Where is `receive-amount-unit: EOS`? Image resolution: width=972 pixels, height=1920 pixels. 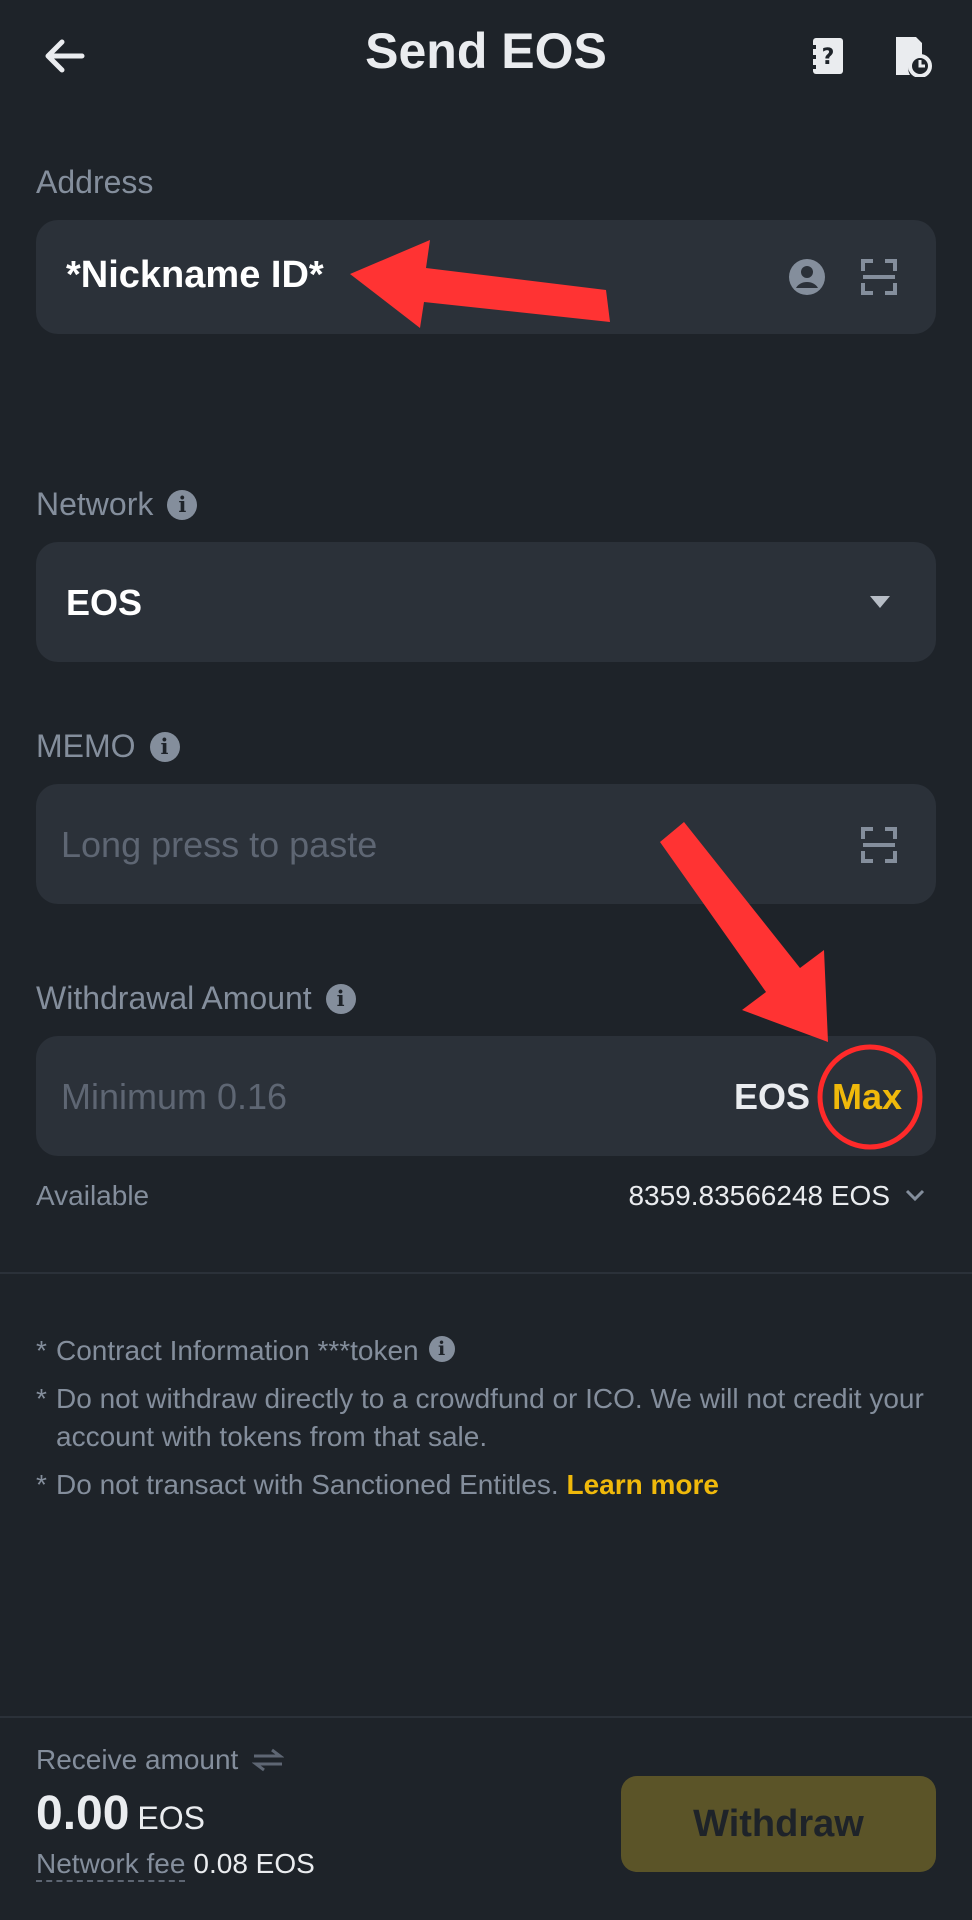 receive-amount-unit: EOS is located at coordinates (171, 1818).